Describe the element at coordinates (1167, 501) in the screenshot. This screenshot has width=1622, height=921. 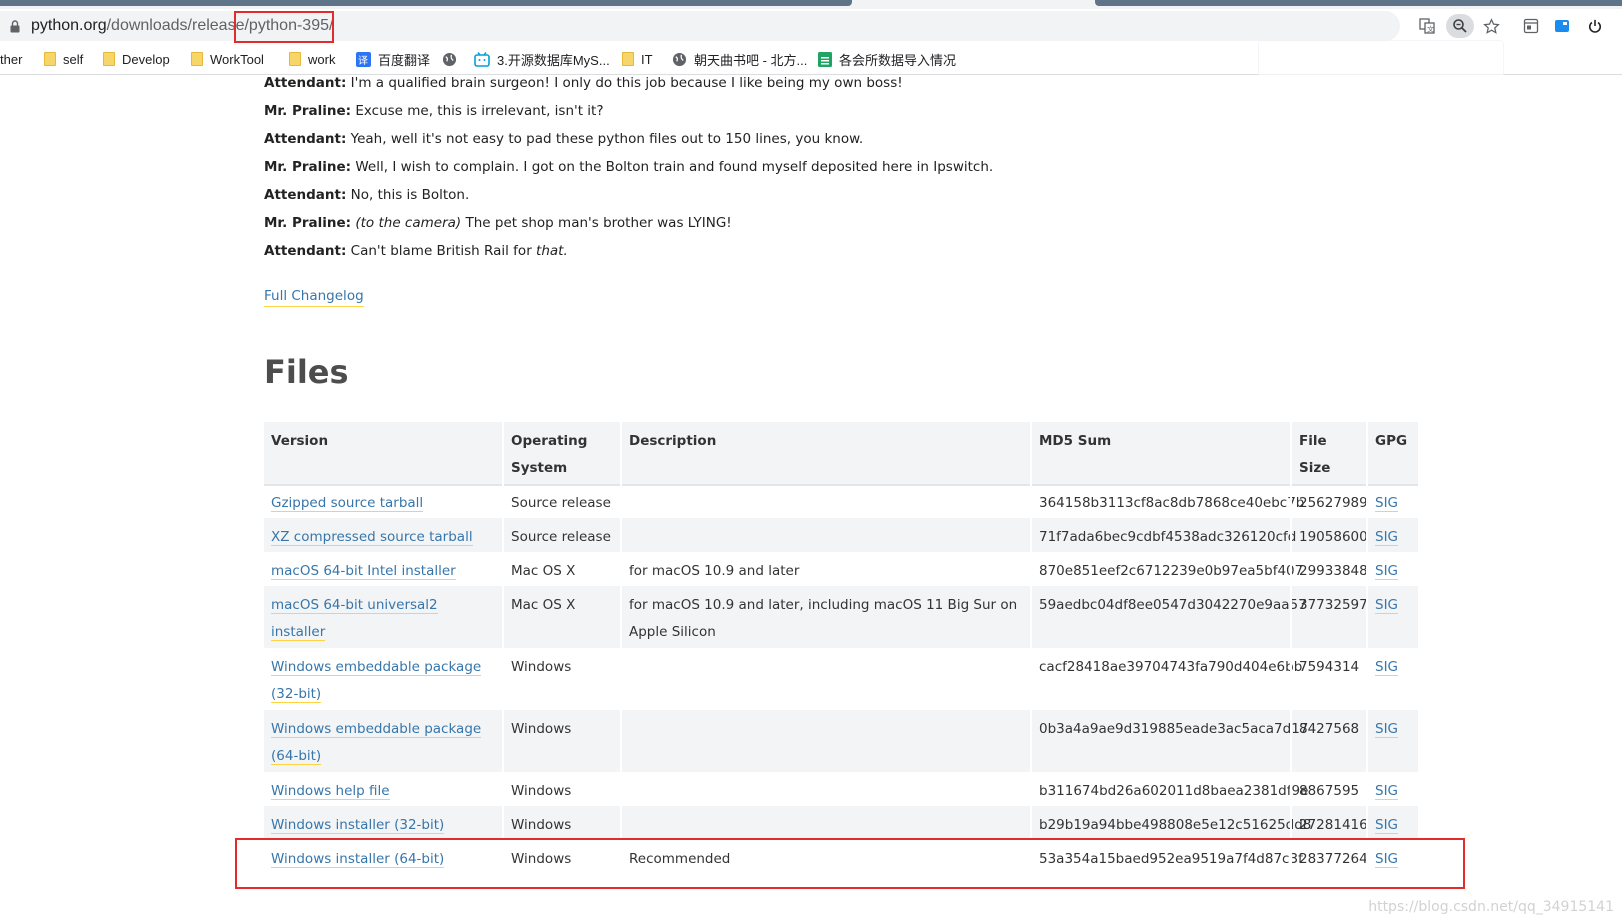
I see `md5-cell: 364158b3113cf8ac8db7868ce40ebc7b` at that location.